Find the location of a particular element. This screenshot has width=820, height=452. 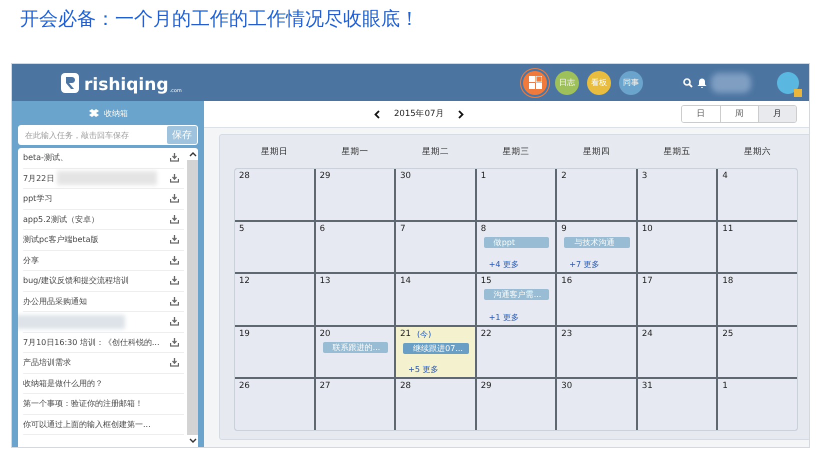

inbox-item: 收纳箱是做什么用的？ is located at coordinates (63, 383).